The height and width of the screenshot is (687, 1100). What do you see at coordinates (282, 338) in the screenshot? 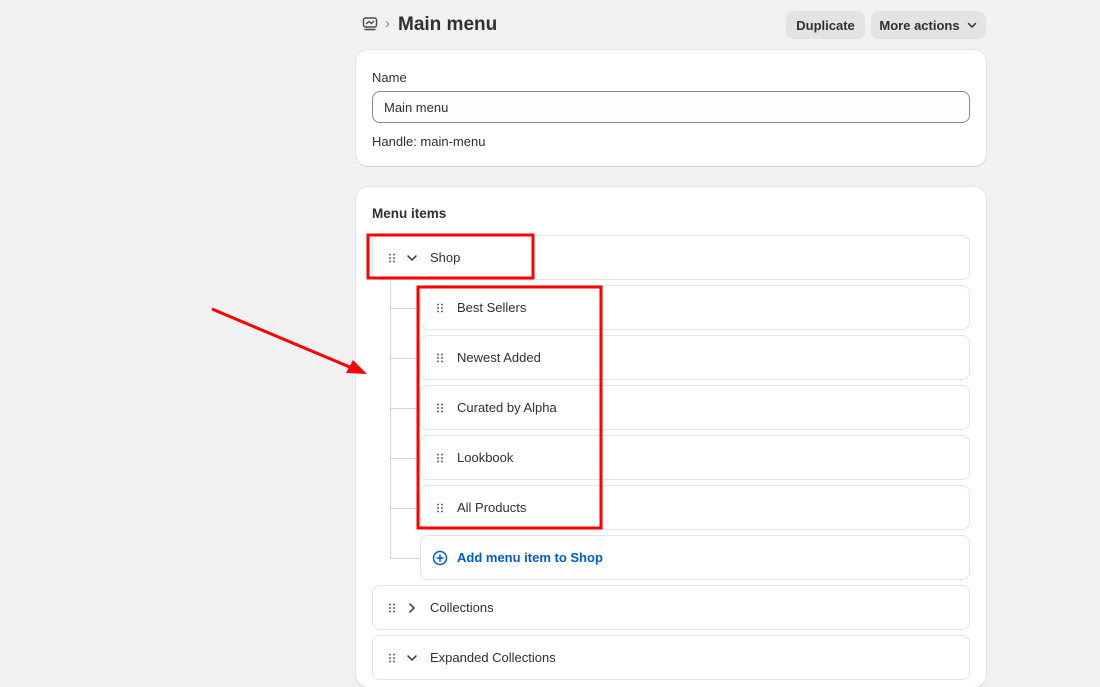
I see `annotation-arrow-line` at bounding box center [282, 338].